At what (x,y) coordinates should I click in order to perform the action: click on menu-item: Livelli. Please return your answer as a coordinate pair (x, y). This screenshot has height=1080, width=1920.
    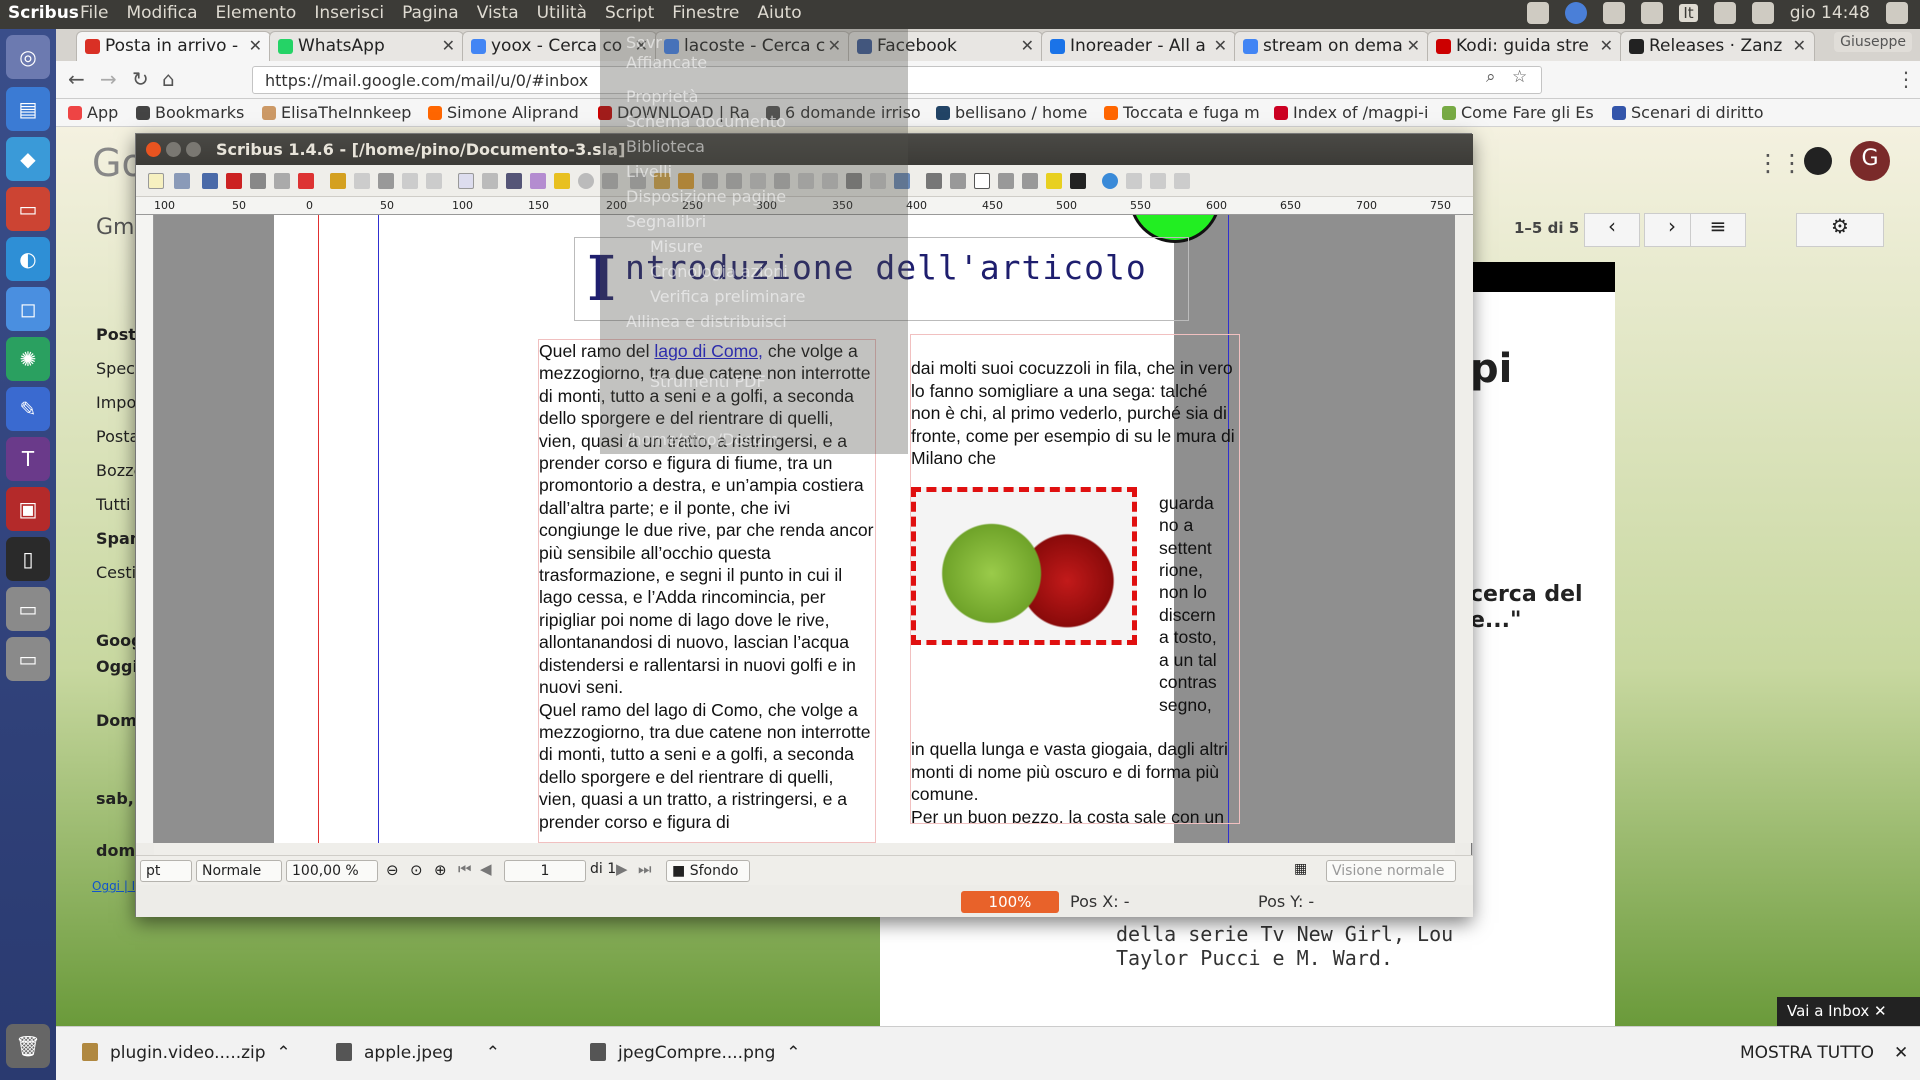
    Looking at the image, I should click on (649, 171).